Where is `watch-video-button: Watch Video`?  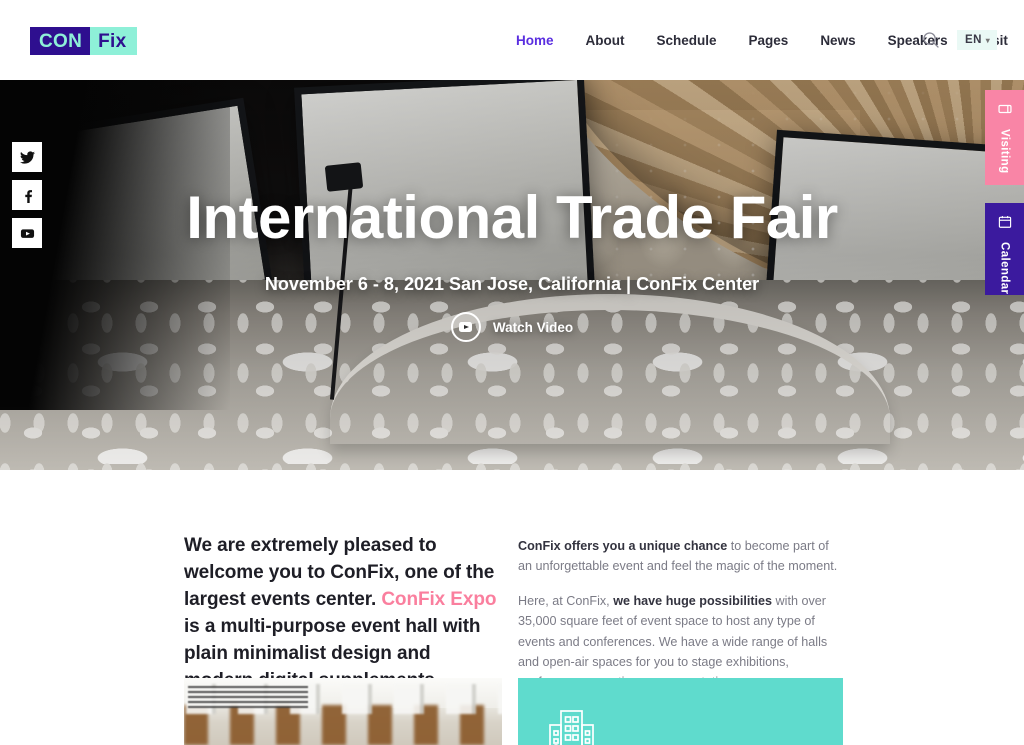 watch-video-button: Watch Video is located at coordinates (512, 327).